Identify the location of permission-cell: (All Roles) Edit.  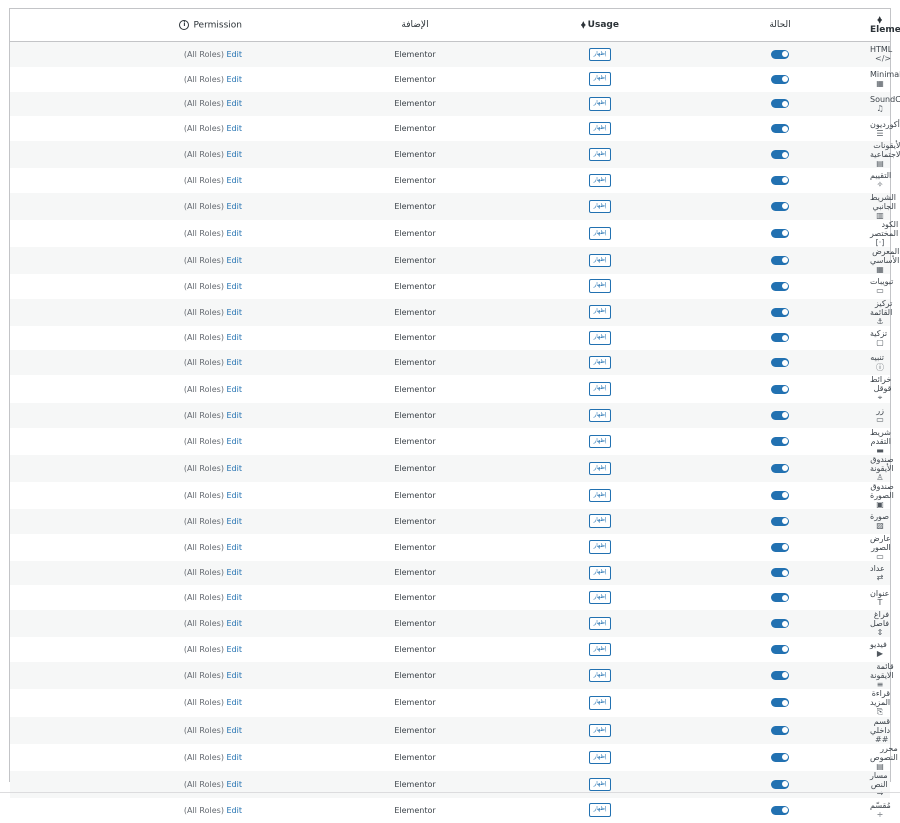
(165, 810).